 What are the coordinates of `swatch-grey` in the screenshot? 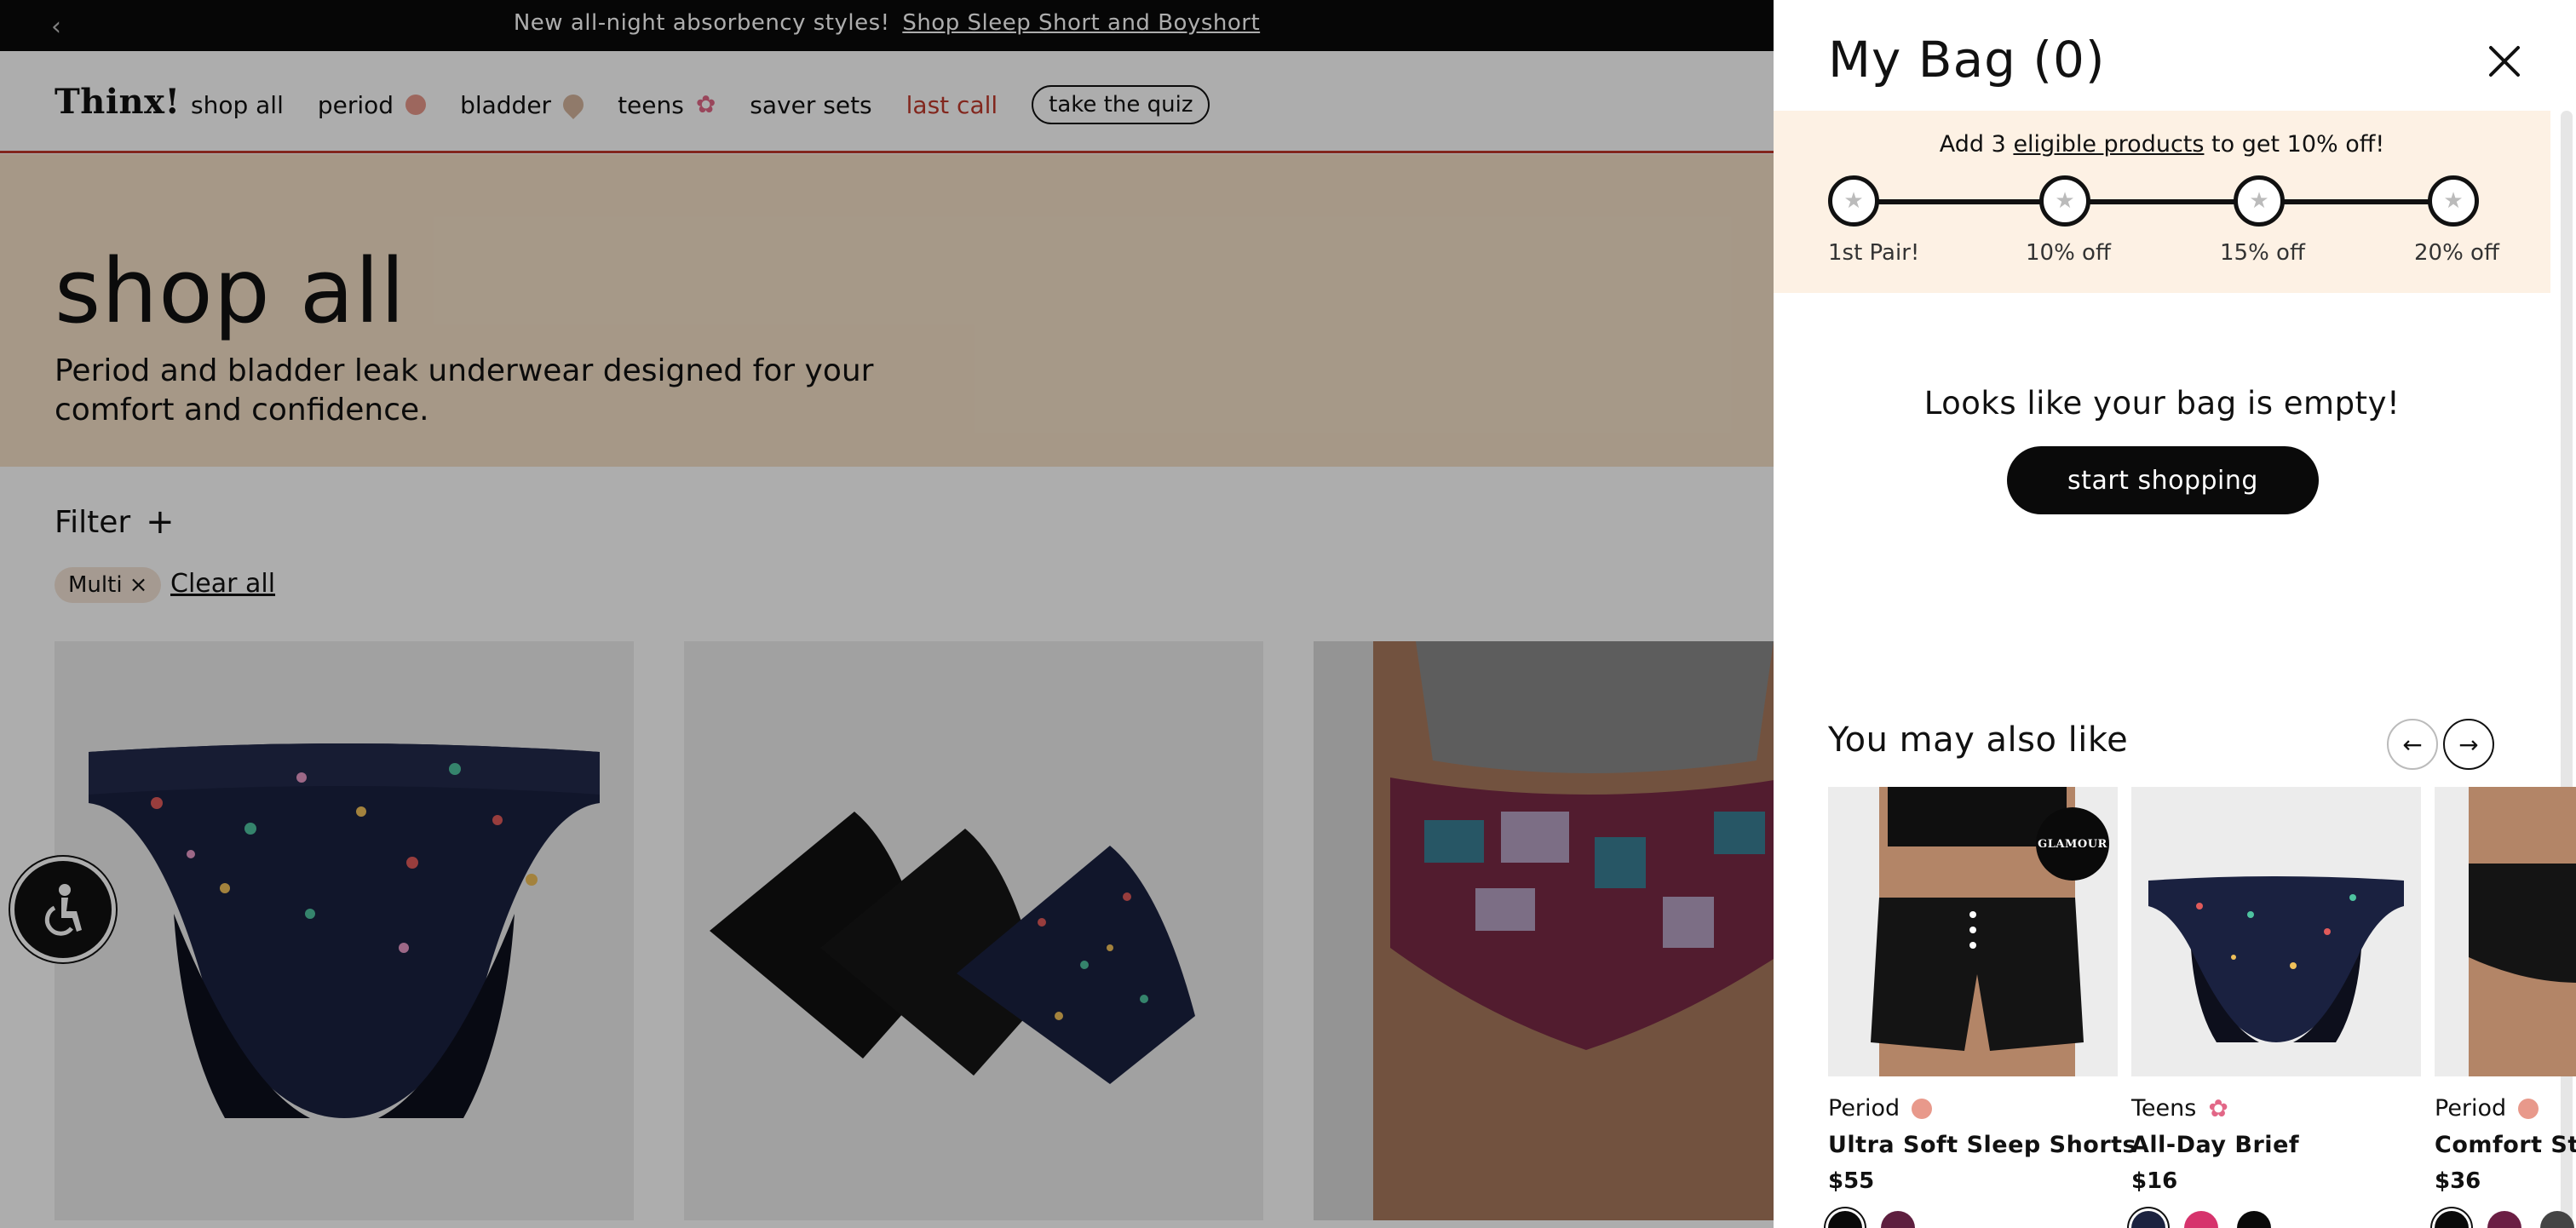 It's located at (2557, 1219).